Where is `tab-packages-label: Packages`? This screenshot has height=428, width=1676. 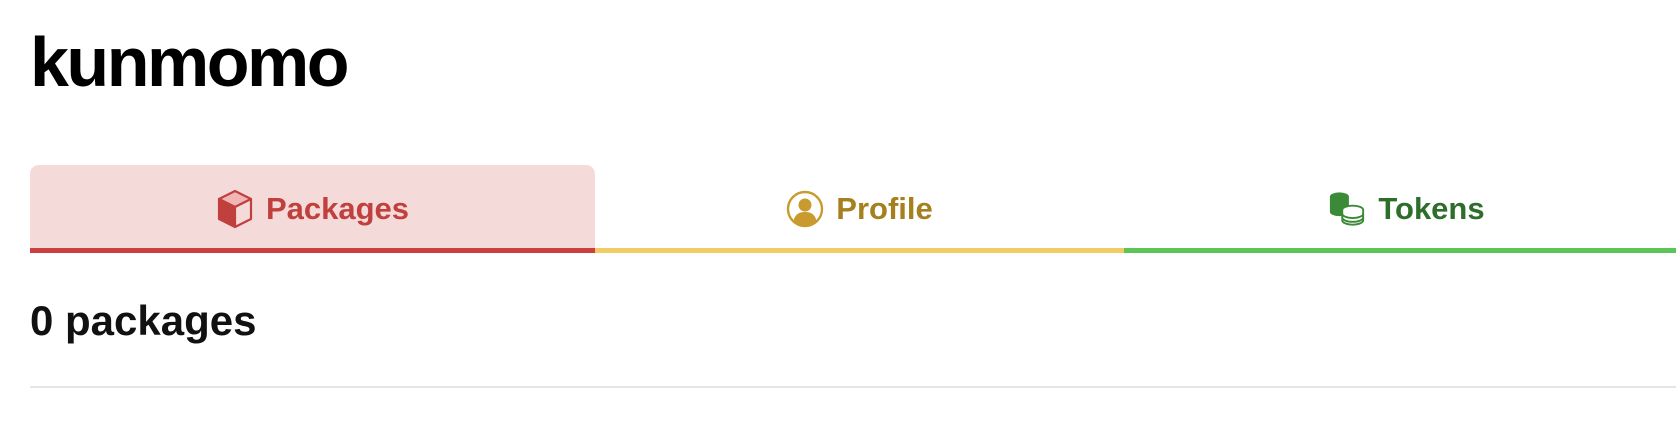 tab-packages-label: Packages is located at coordinates (337, 208).